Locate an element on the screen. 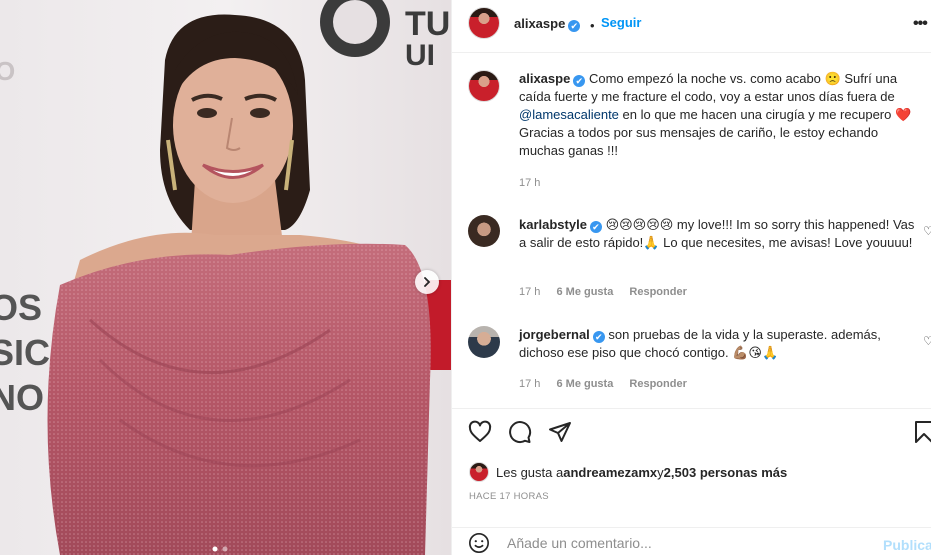 Image resolution: width=931 pixels, height=555 pixels. author-avatar is located at coordinates (484, 23).